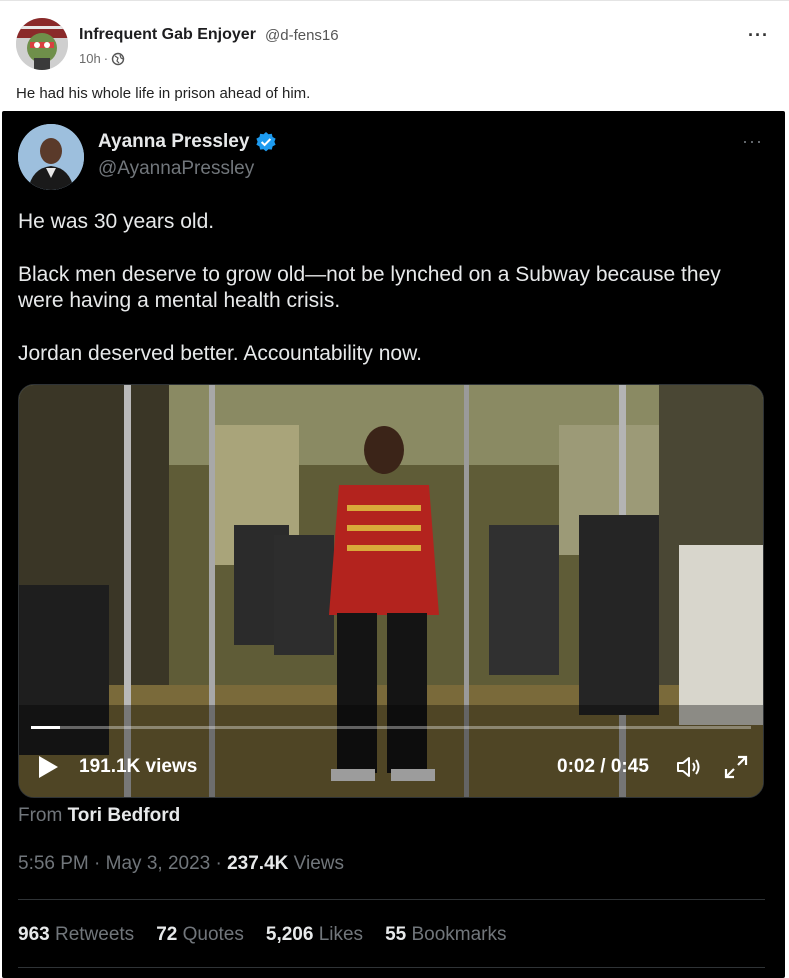 The width and height of the screenshot is (789, 978). What do you see at coordinates (120, 863) in the screenshot?
I see `timestamp-text: 5:56 PM · May 3, 2023 ·` at bounding box center [120, 863].